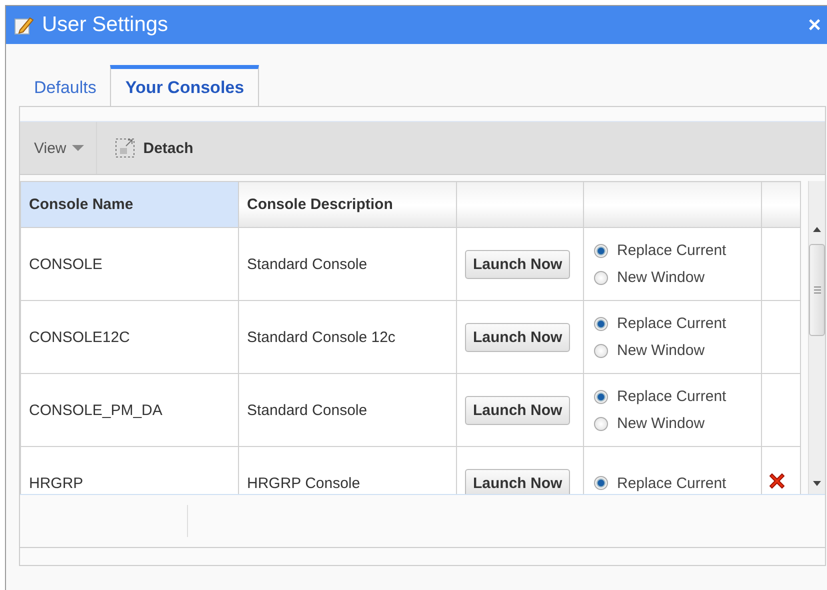 This screenshot has height=590, width=827. Describe the element at coordinates (129, 337) in the screenshot. I see `table-cell: CONSOLE12C` at that location.